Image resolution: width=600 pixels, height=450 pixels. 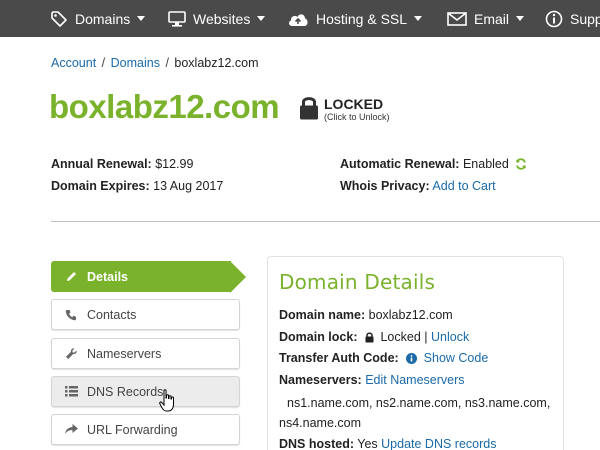 I want to click on detail-domain-name: Domain name: boxlabz12.com, so click(x=366, y=315).